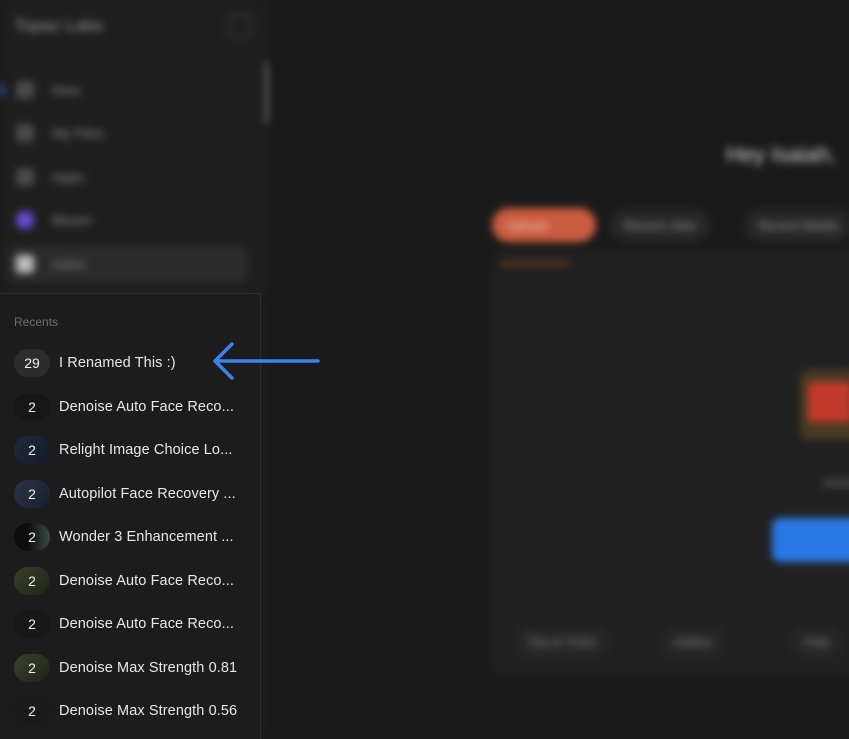 This screenshot has width=849, height=739. Describe the element at coordinates (25, 220) in the screenshot. I see `bloom-icon` at that location.